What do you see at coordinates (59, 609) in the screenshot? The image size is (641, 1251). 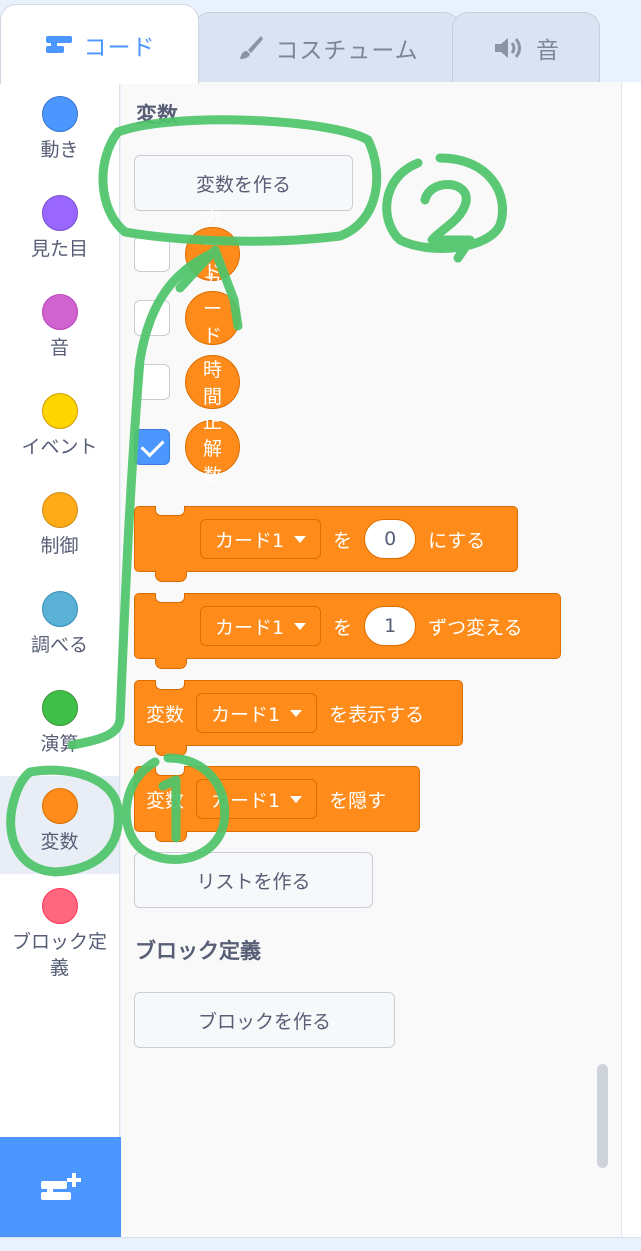 I see `category-sensing-dot` at bounding box center [59, 609].